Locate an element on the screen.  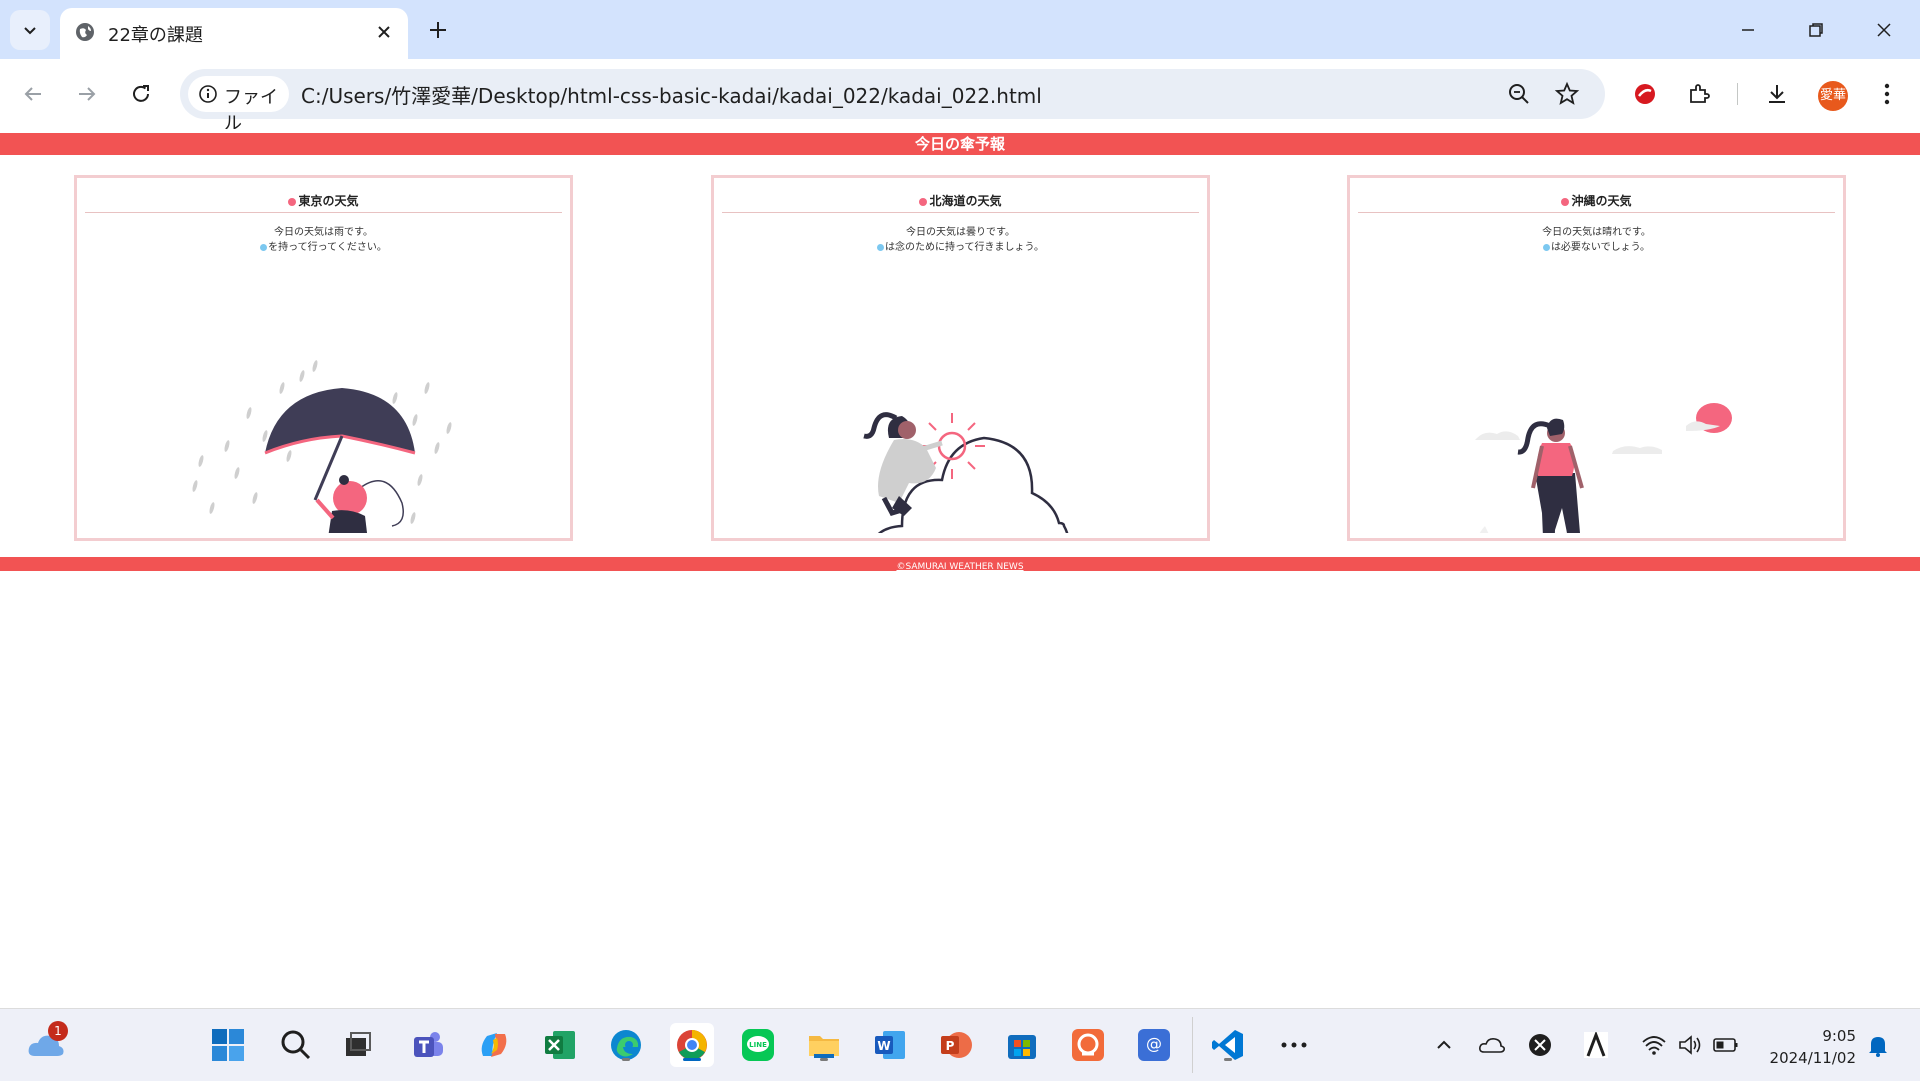
zoom-icon is located at coordinates (1519, 94).